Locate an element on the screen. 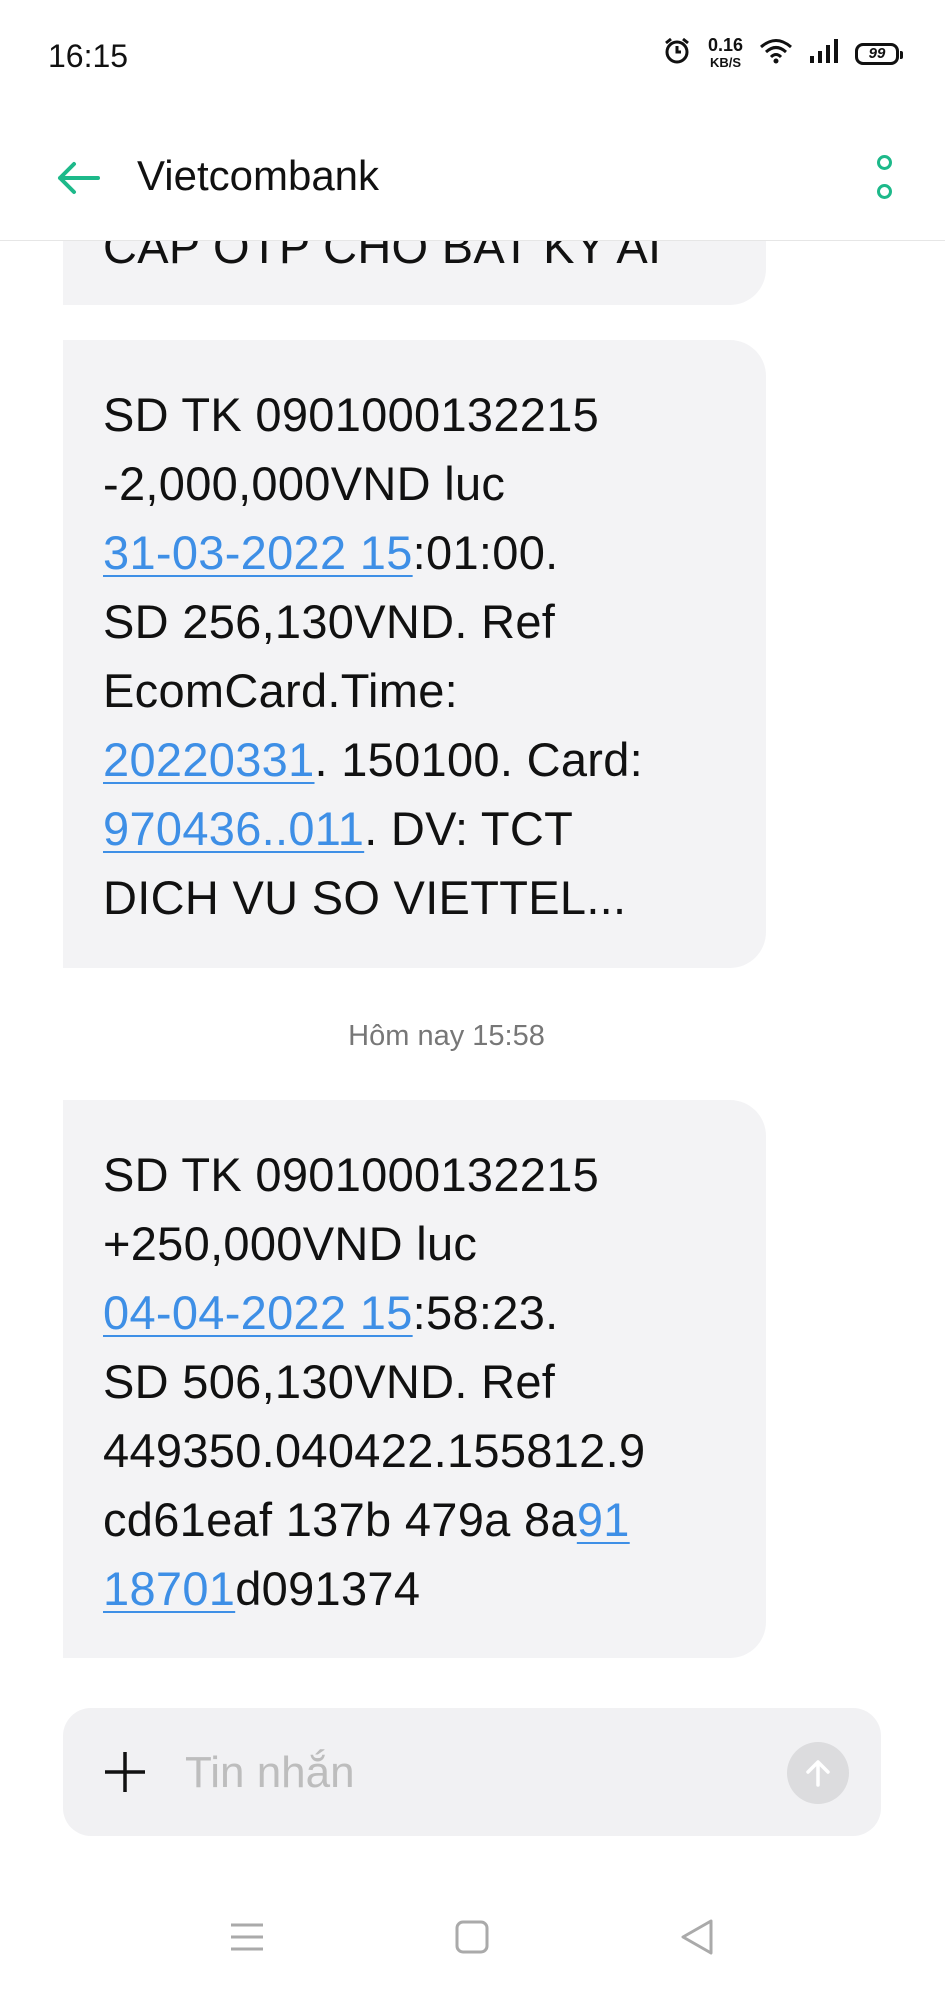 This screenshot has height=1995, width=945. message-text: +250,000VND luc is located at coordinates (290, 1243).